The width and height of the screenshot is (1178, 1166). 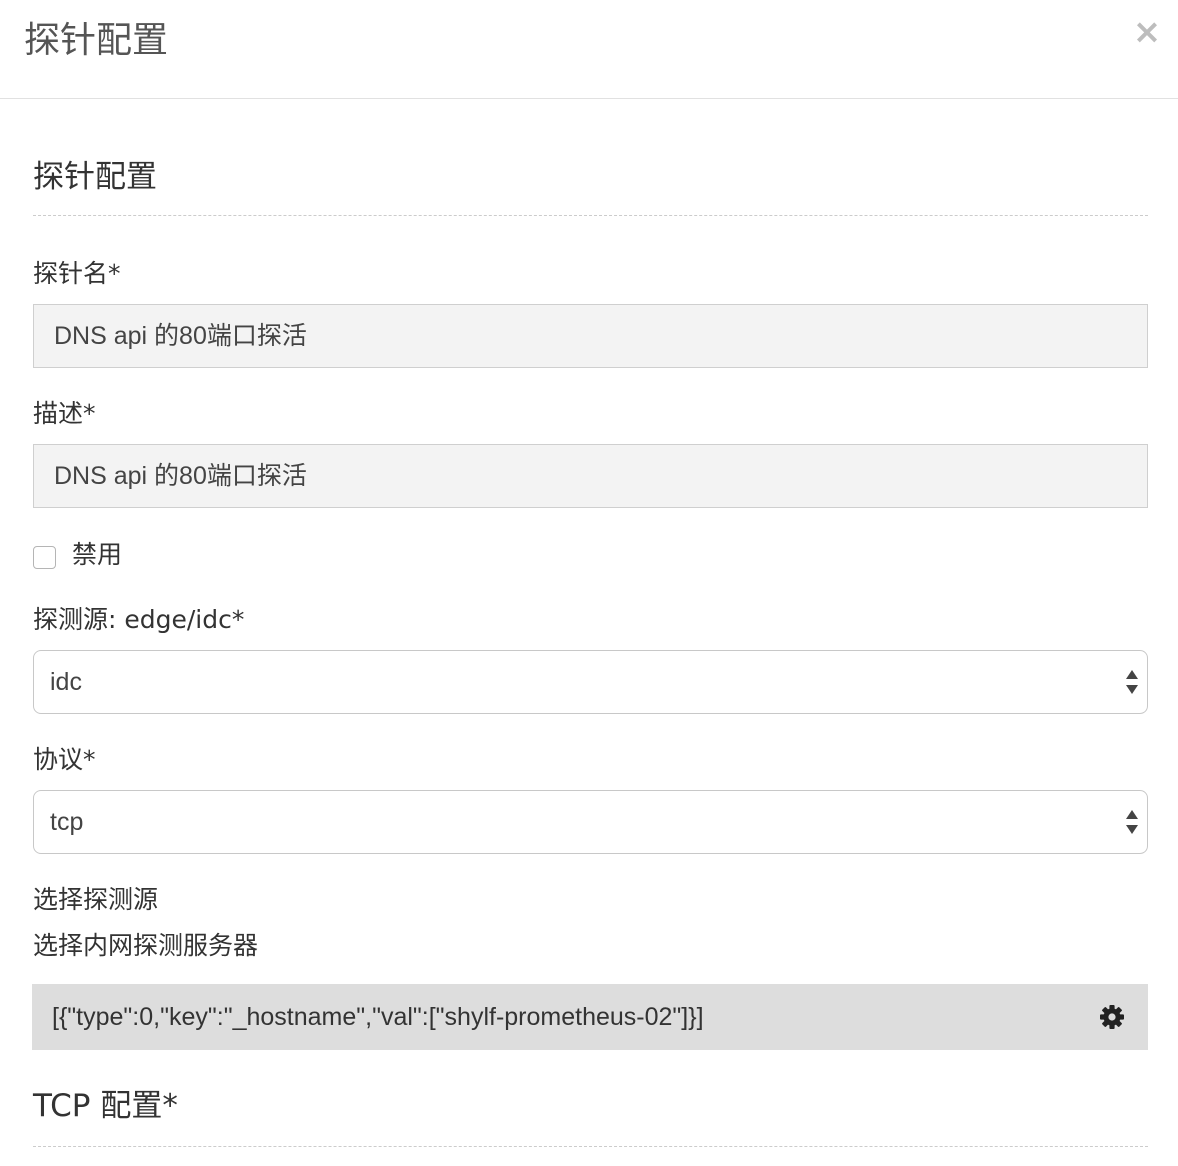 What do you see at coordinates (105, 1106) in the screenshot?
I see `tcp-section-title: TCP 配置*` at bounding box center [105, 1106].